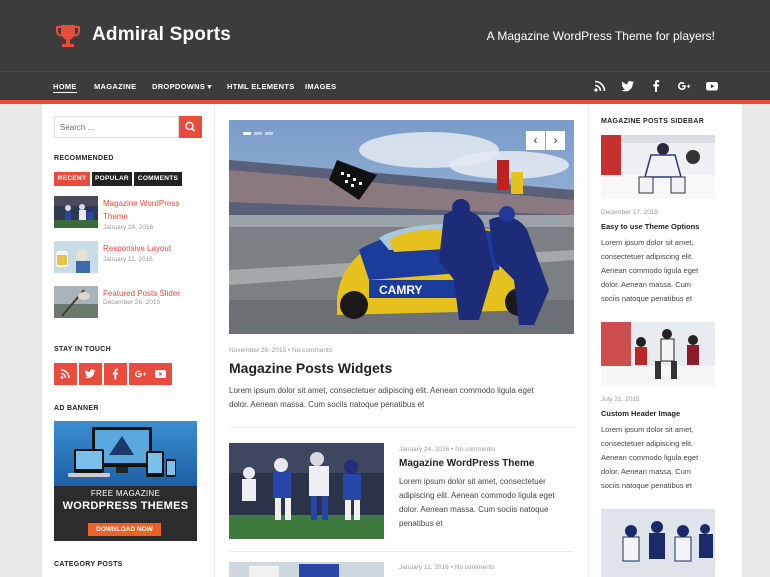 The height and width of the screenshot is (577, 770). What do you see at coordinates (132, 302) in the screenshot?
I see `recent-post-date: December 26, 2015` at bounding box center [132, 302].